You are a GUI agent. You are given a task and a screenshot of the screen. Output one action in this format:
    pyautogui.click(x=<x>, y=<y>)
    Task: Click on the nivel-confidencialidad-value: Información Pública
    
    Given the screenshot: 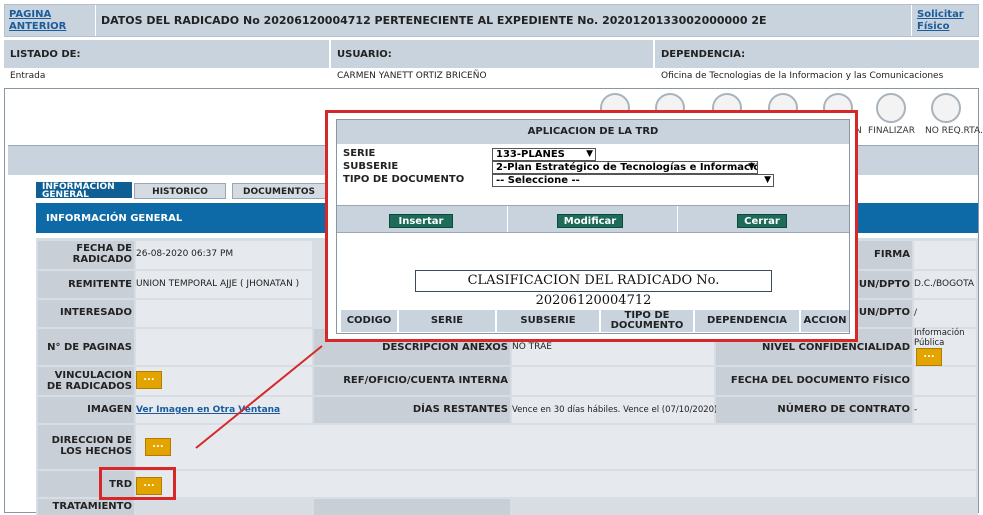 What is the action you would take?
    pyautogui.click(x=939, y=338)
    